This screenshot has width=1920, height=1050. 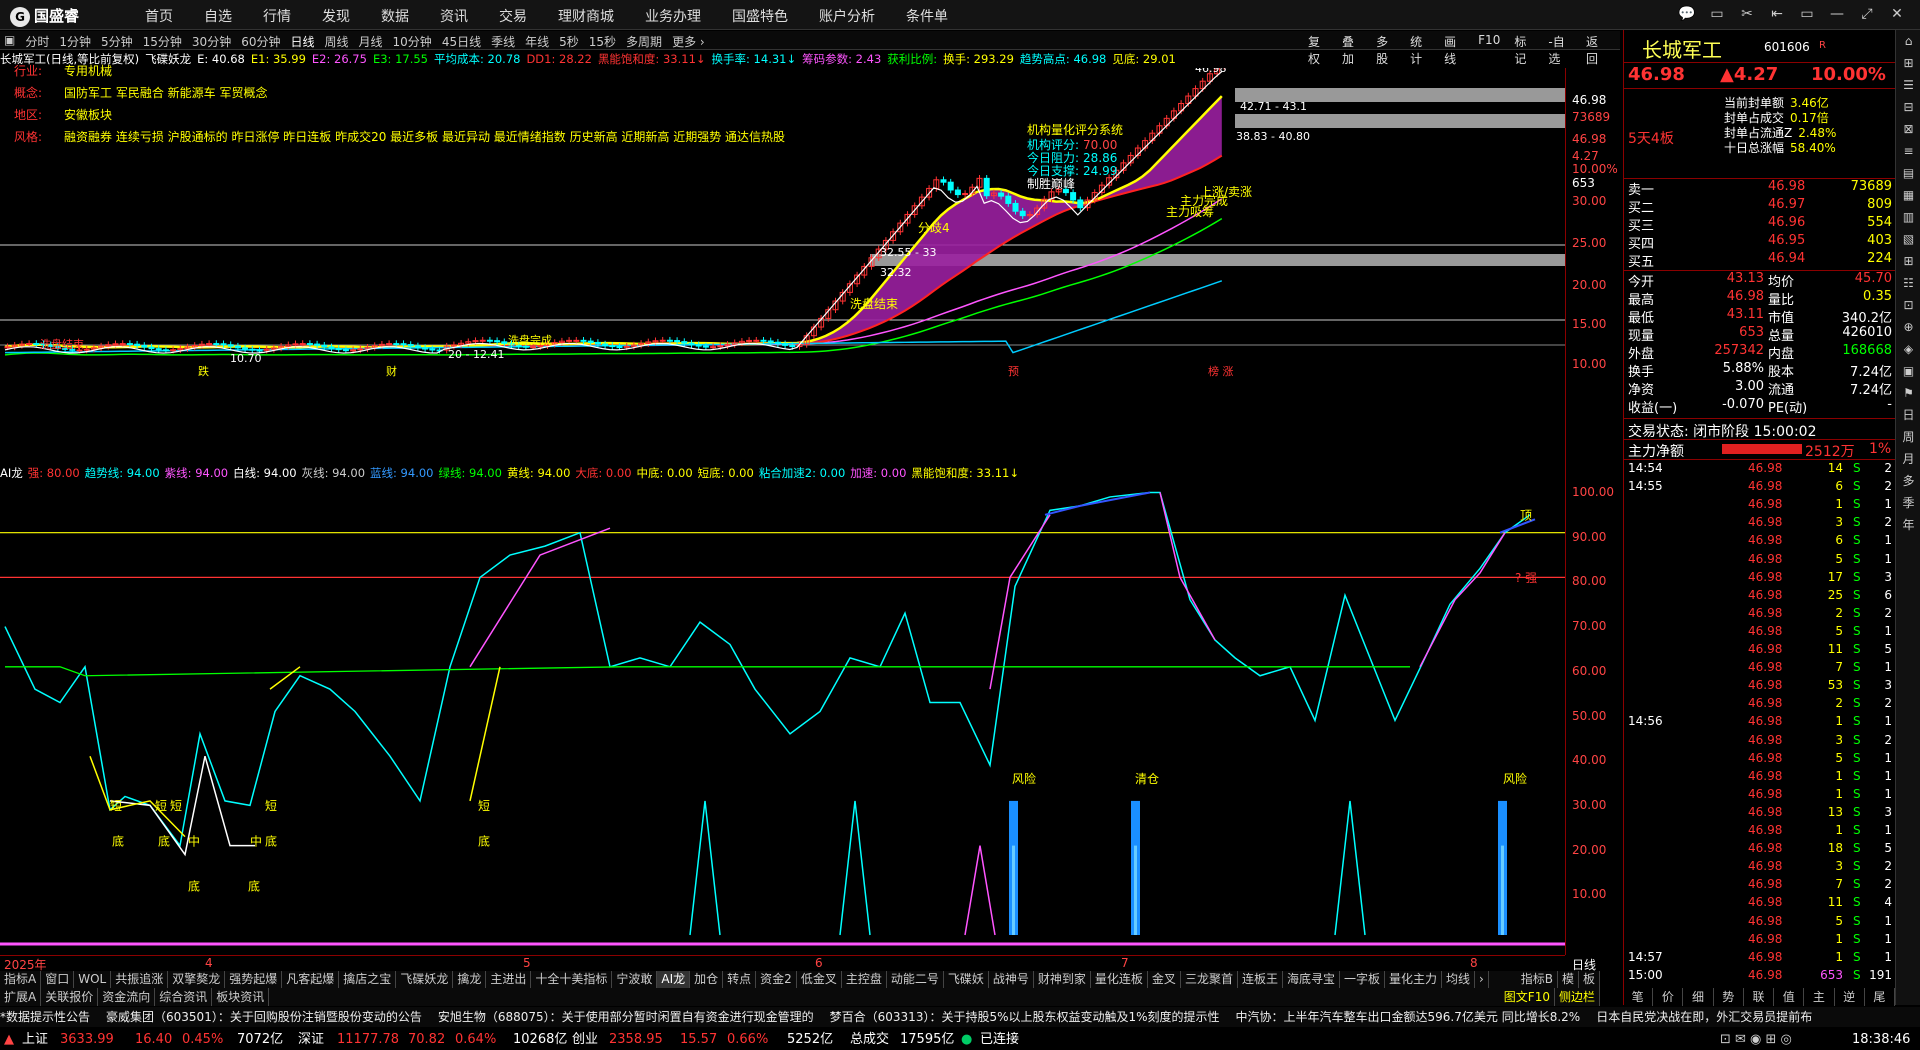 What do you see at coordinates (254, 979) in the screenshot?
I see `indicator-tab-5: 强势起爆` at bounding box center [254, 979].